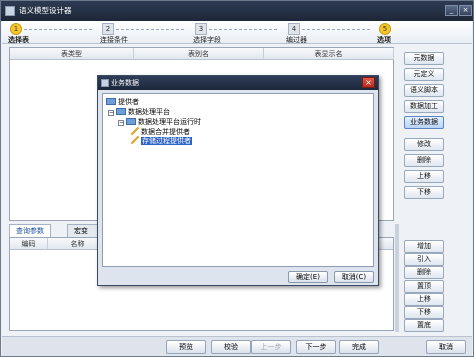 Image resolution: width=474 pixels, height=357 pixels. What do you see at coordinates (45, 10) in the screenshot?
I see `window-title: 语义模型设计器` at bounding box center [45, 10].